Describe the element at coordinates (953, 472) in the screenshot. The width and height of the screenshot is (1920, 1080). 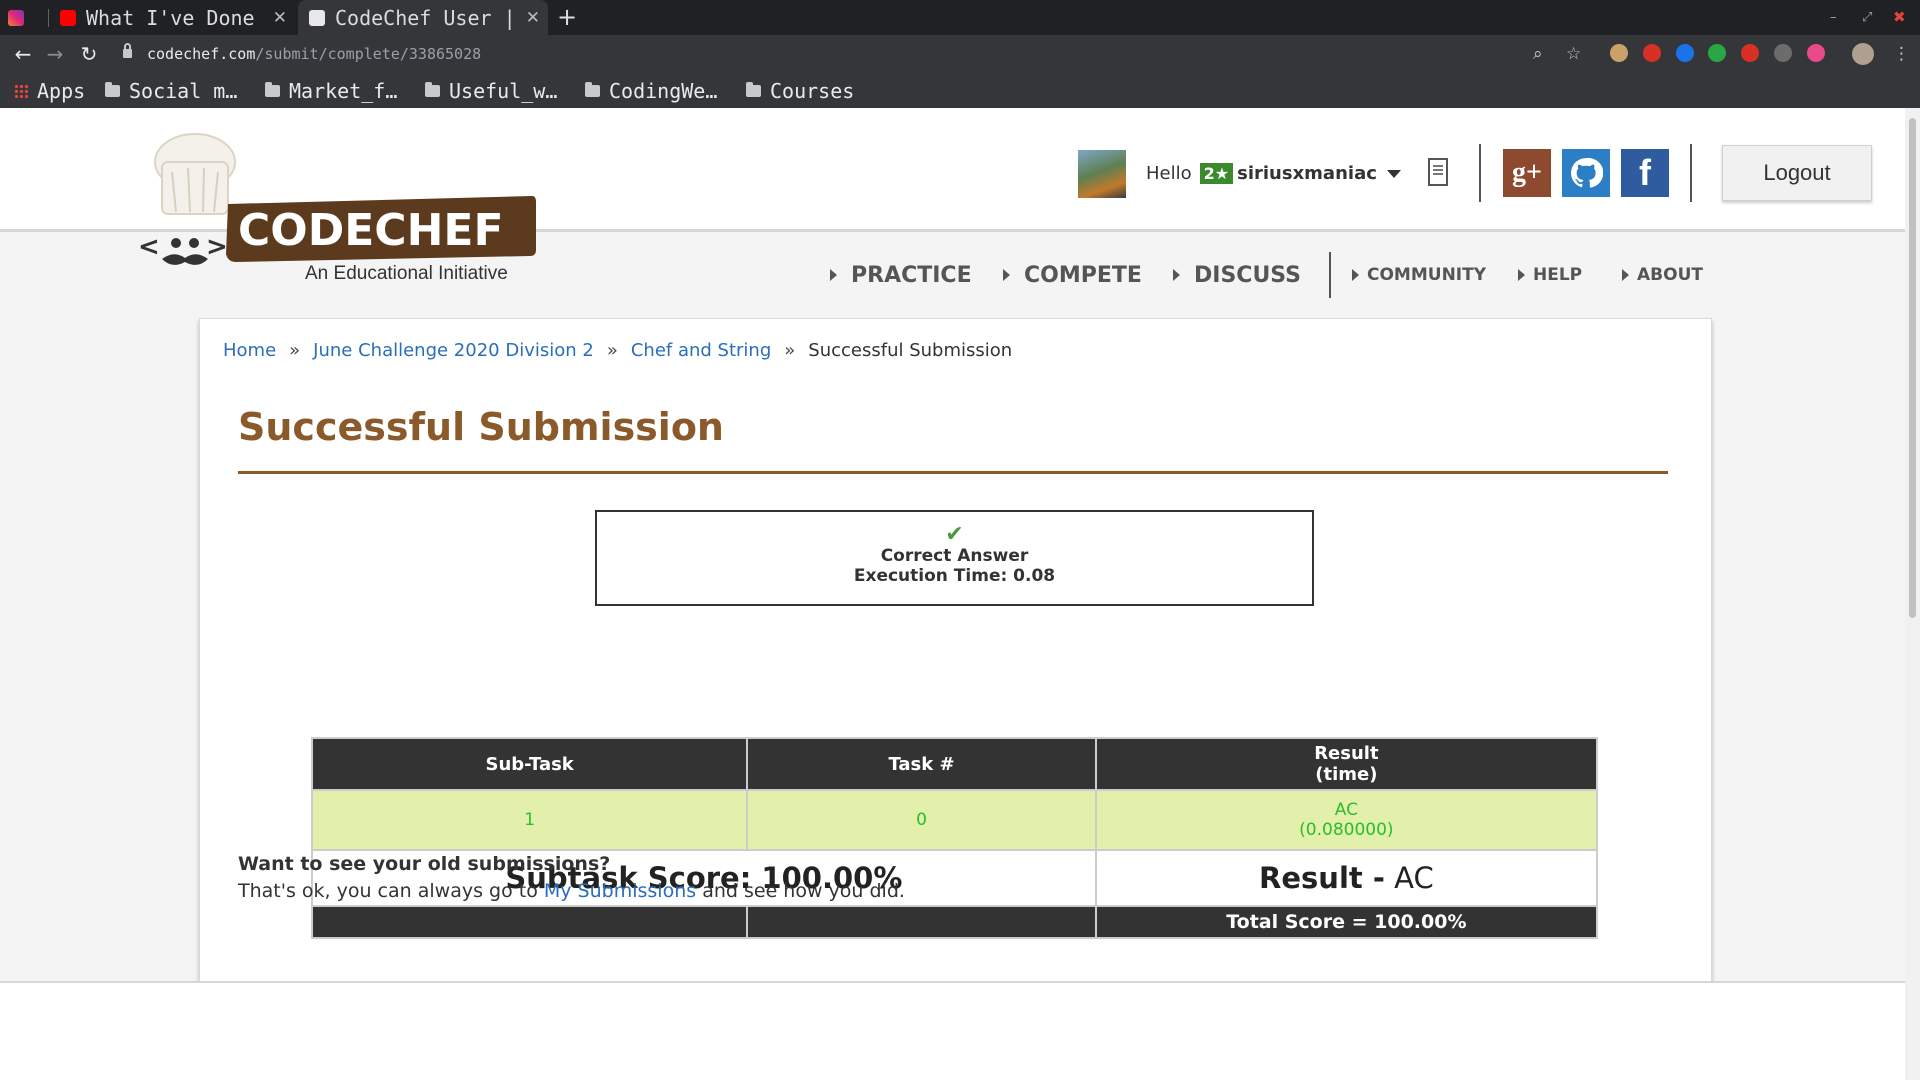
I see `title-divider` at that location.